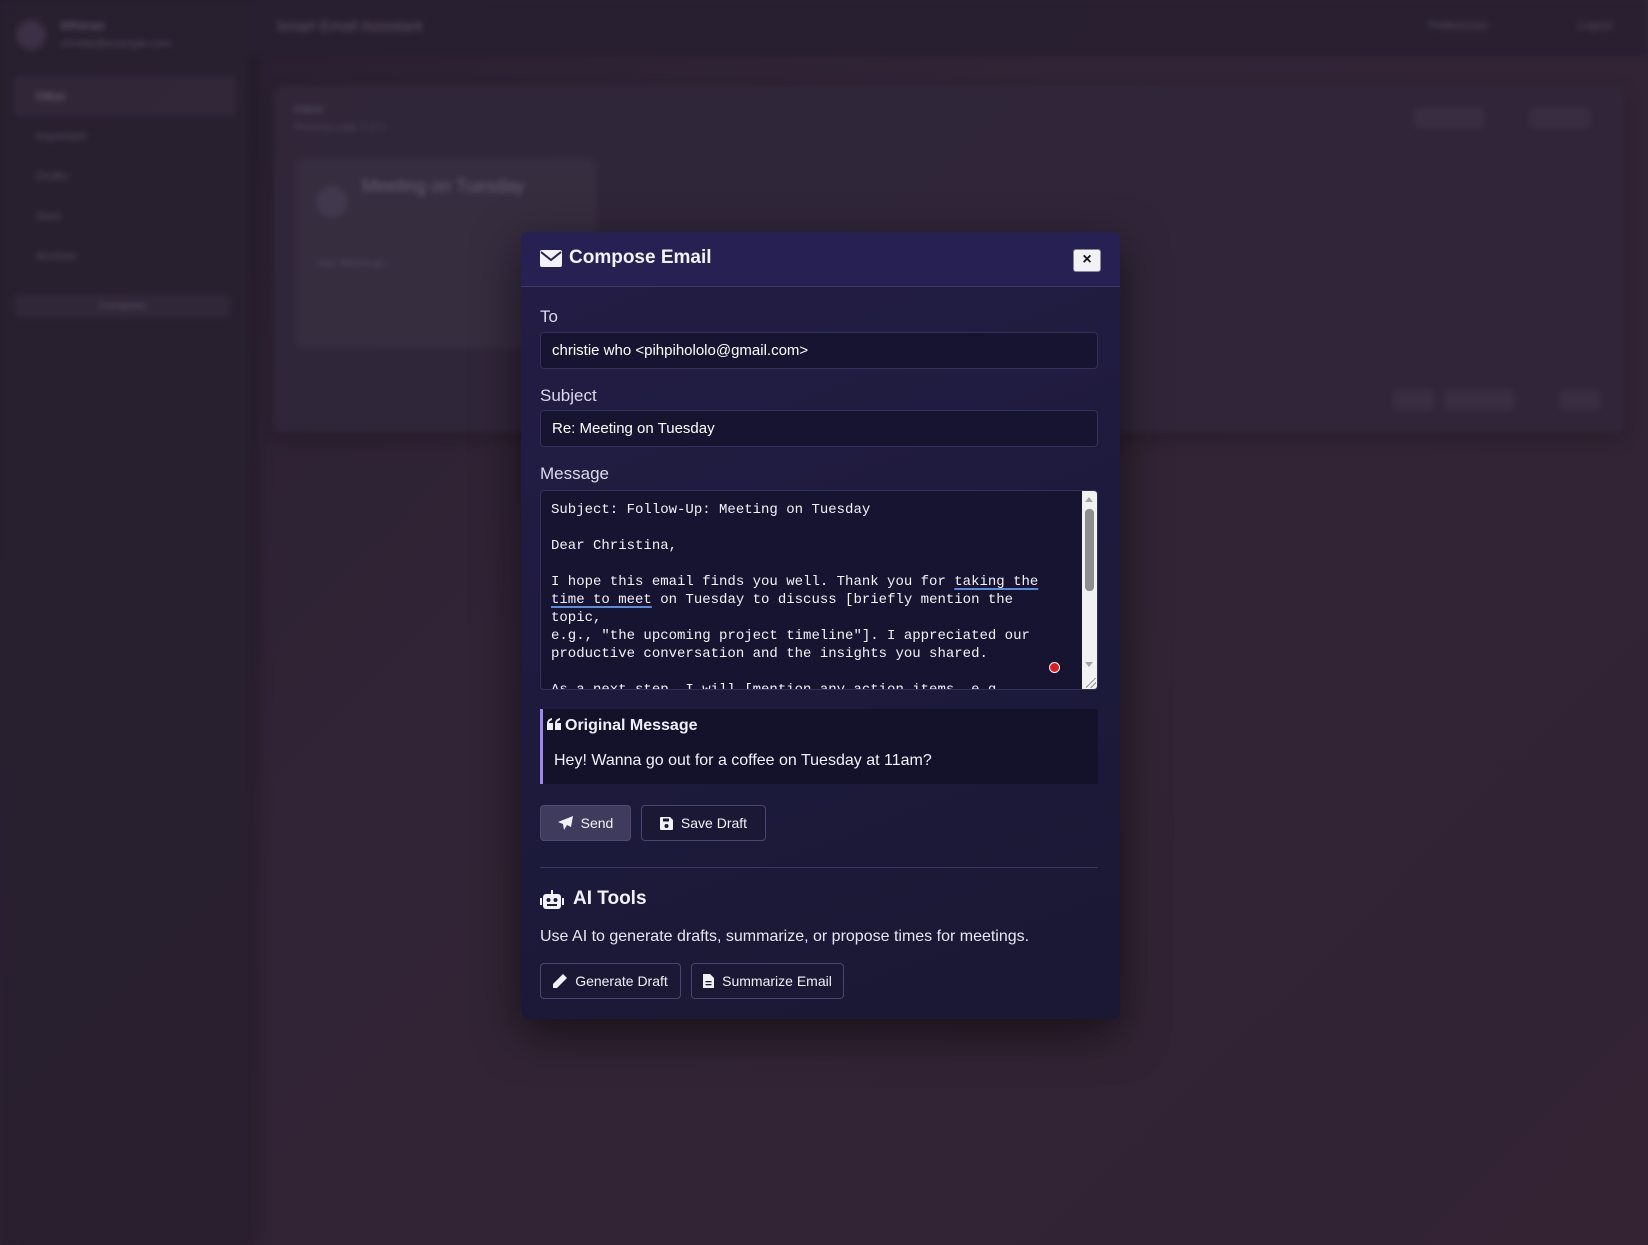 Image resolution: width=1648 pixels, height=1245 pixels. I want to click on summarize-email-label: Summarize Email, so click(777, 981).